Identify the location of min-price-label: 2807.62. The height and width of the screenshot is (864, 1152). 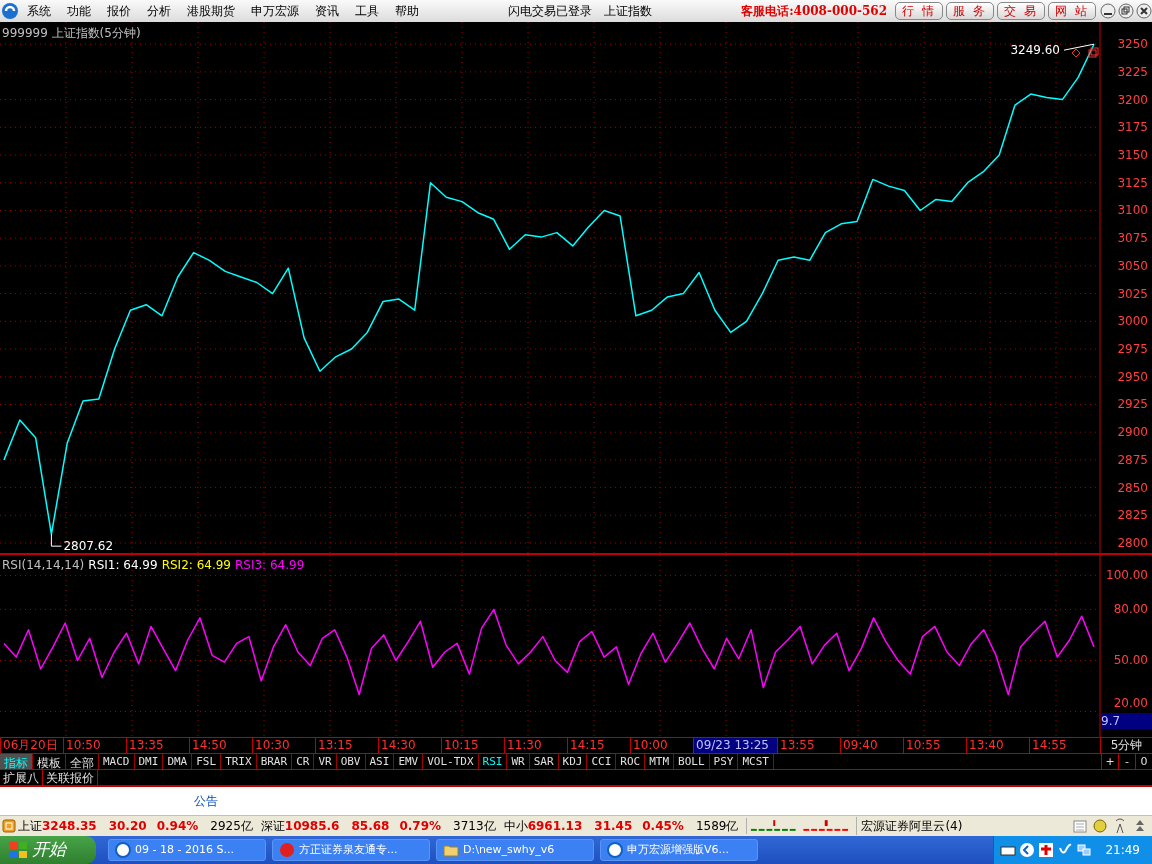
(88, 546).